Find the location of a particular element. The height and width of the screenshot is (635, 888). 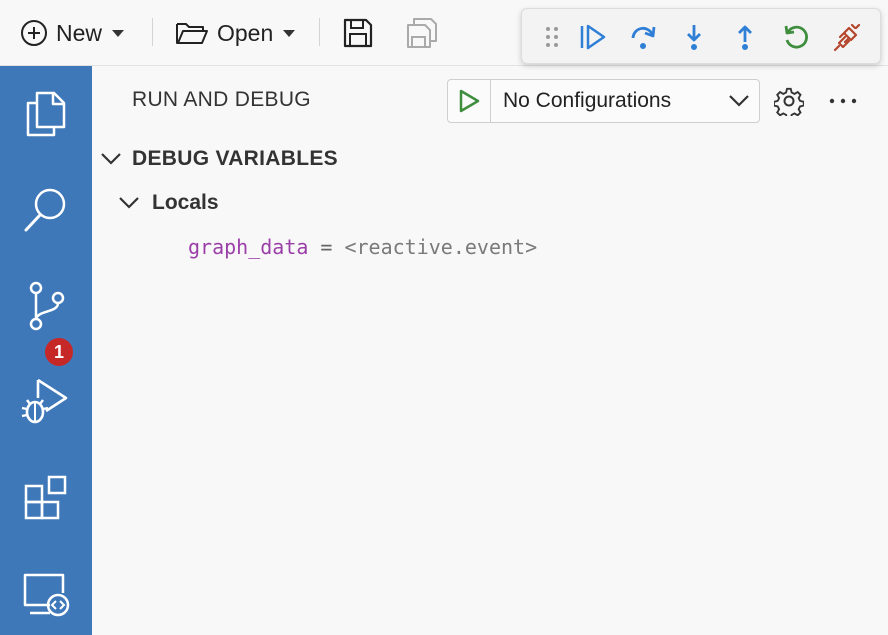

continue-icon is located at coordinates (593, 37).